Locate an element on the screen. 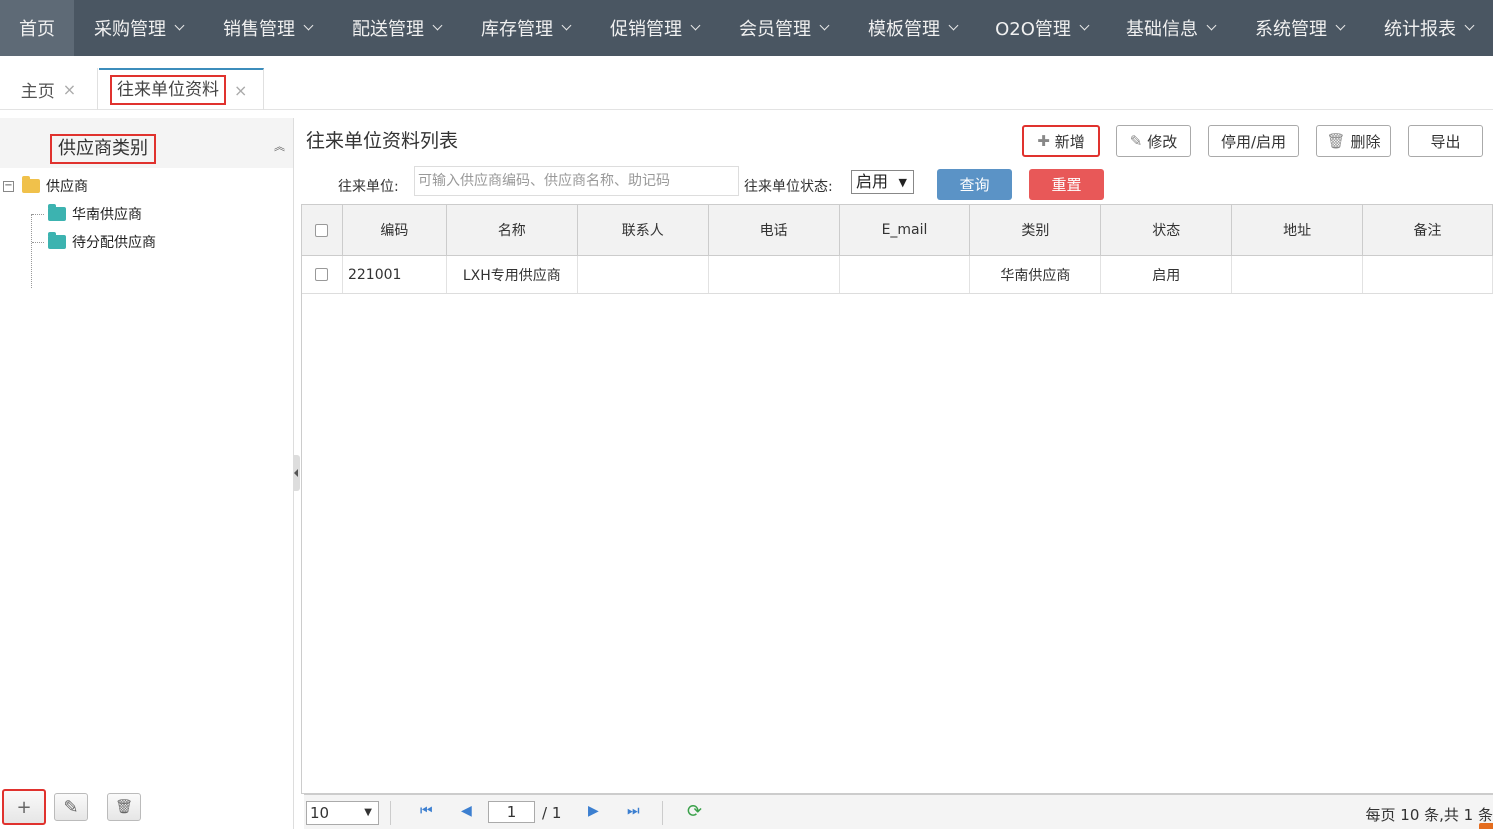 This screenshot has width=1493, height=829. tree-node-child: 待分配供应商 is located at coordinates (146, 242).